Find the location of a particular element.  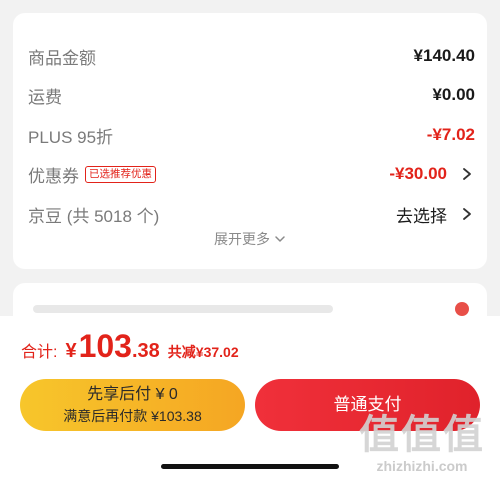

jd-beans-select: 去选择 is located at coordinates (421, 214).